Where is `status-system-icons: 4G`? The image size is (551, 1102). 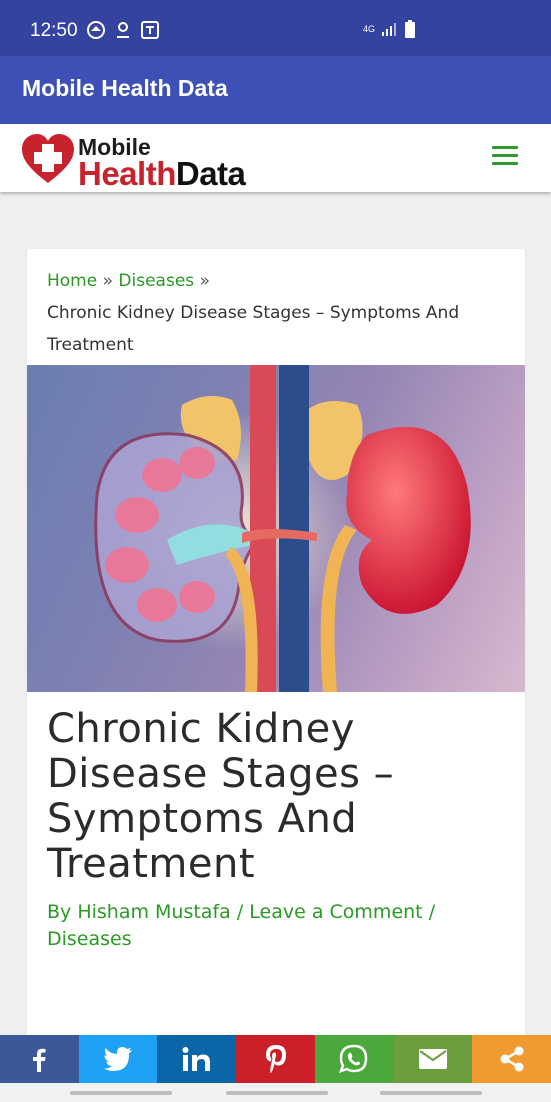
status-system-icons: 4G is located at coordinates (389, 29).